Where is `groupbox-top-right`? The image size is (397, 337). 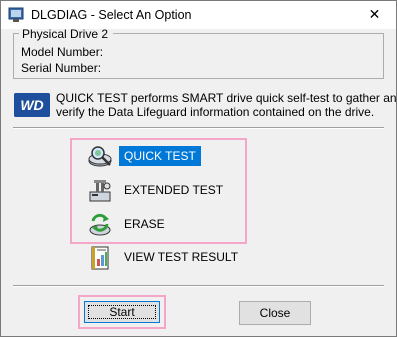 groupbox-top-right is located at coordinates (248, 33).